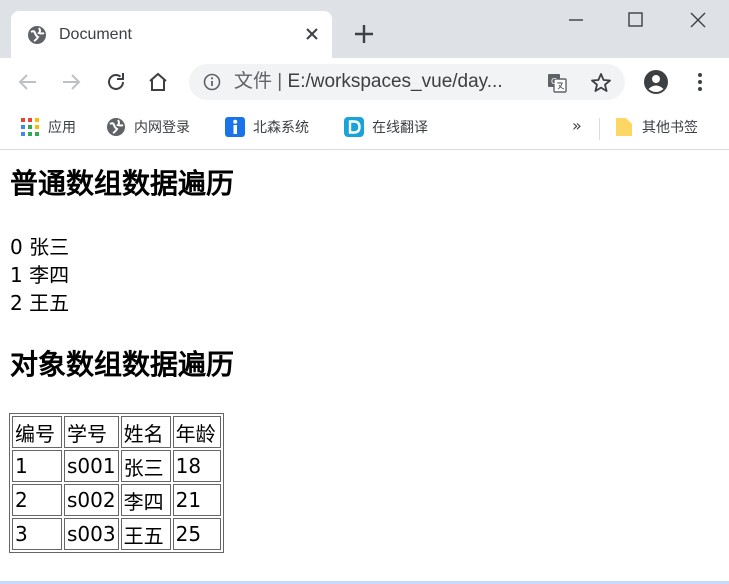 The width and height of the screenshot is (729, 584). Describe the element at coordinates (28, 82) in the screenshot. I see `back-arrow-icon` at that location.